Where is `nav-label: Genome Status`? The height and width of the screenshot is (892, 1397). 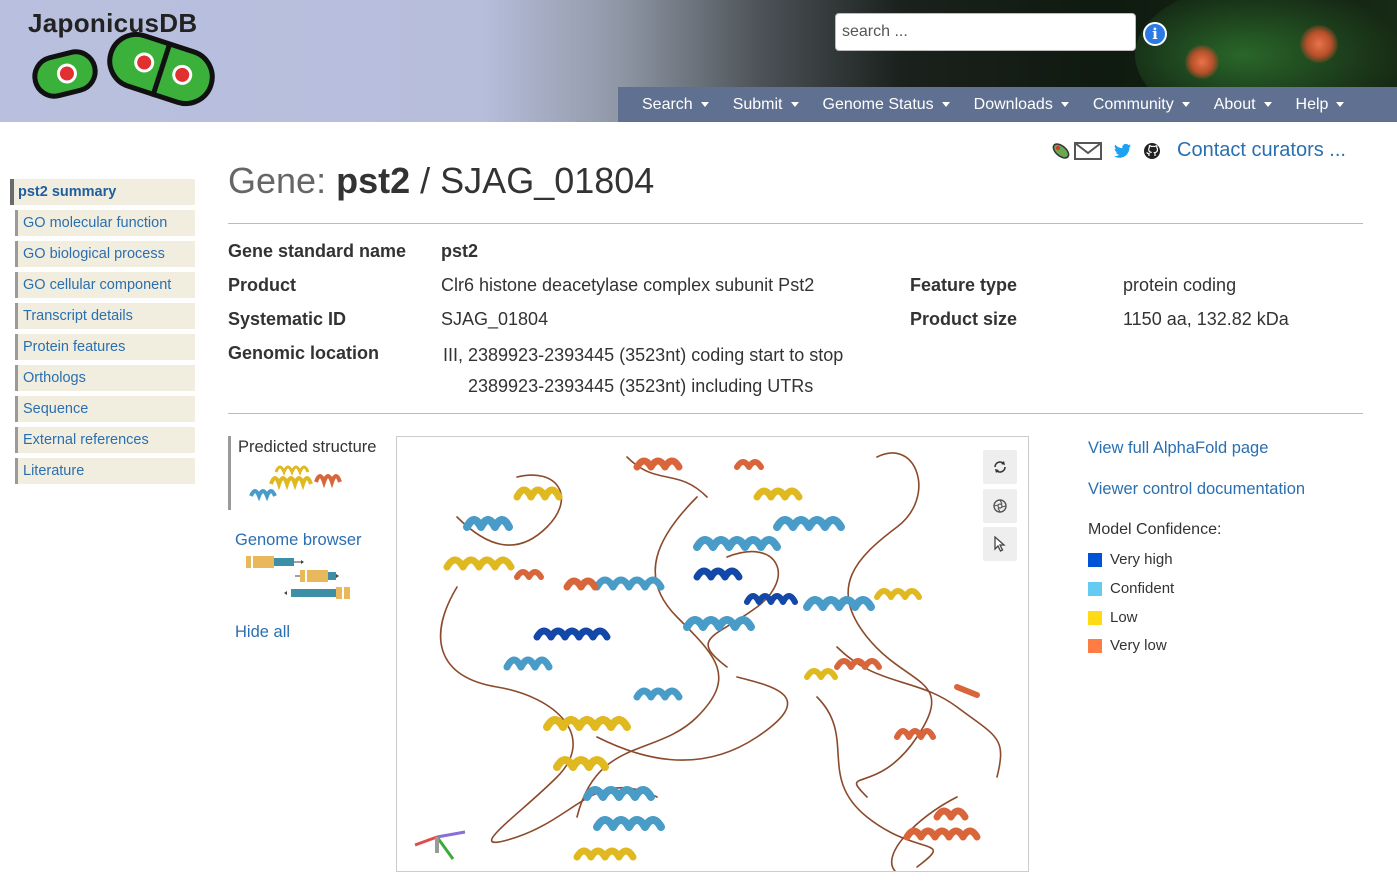
nav-label: Genome Status is located at coordinates (878, 104).